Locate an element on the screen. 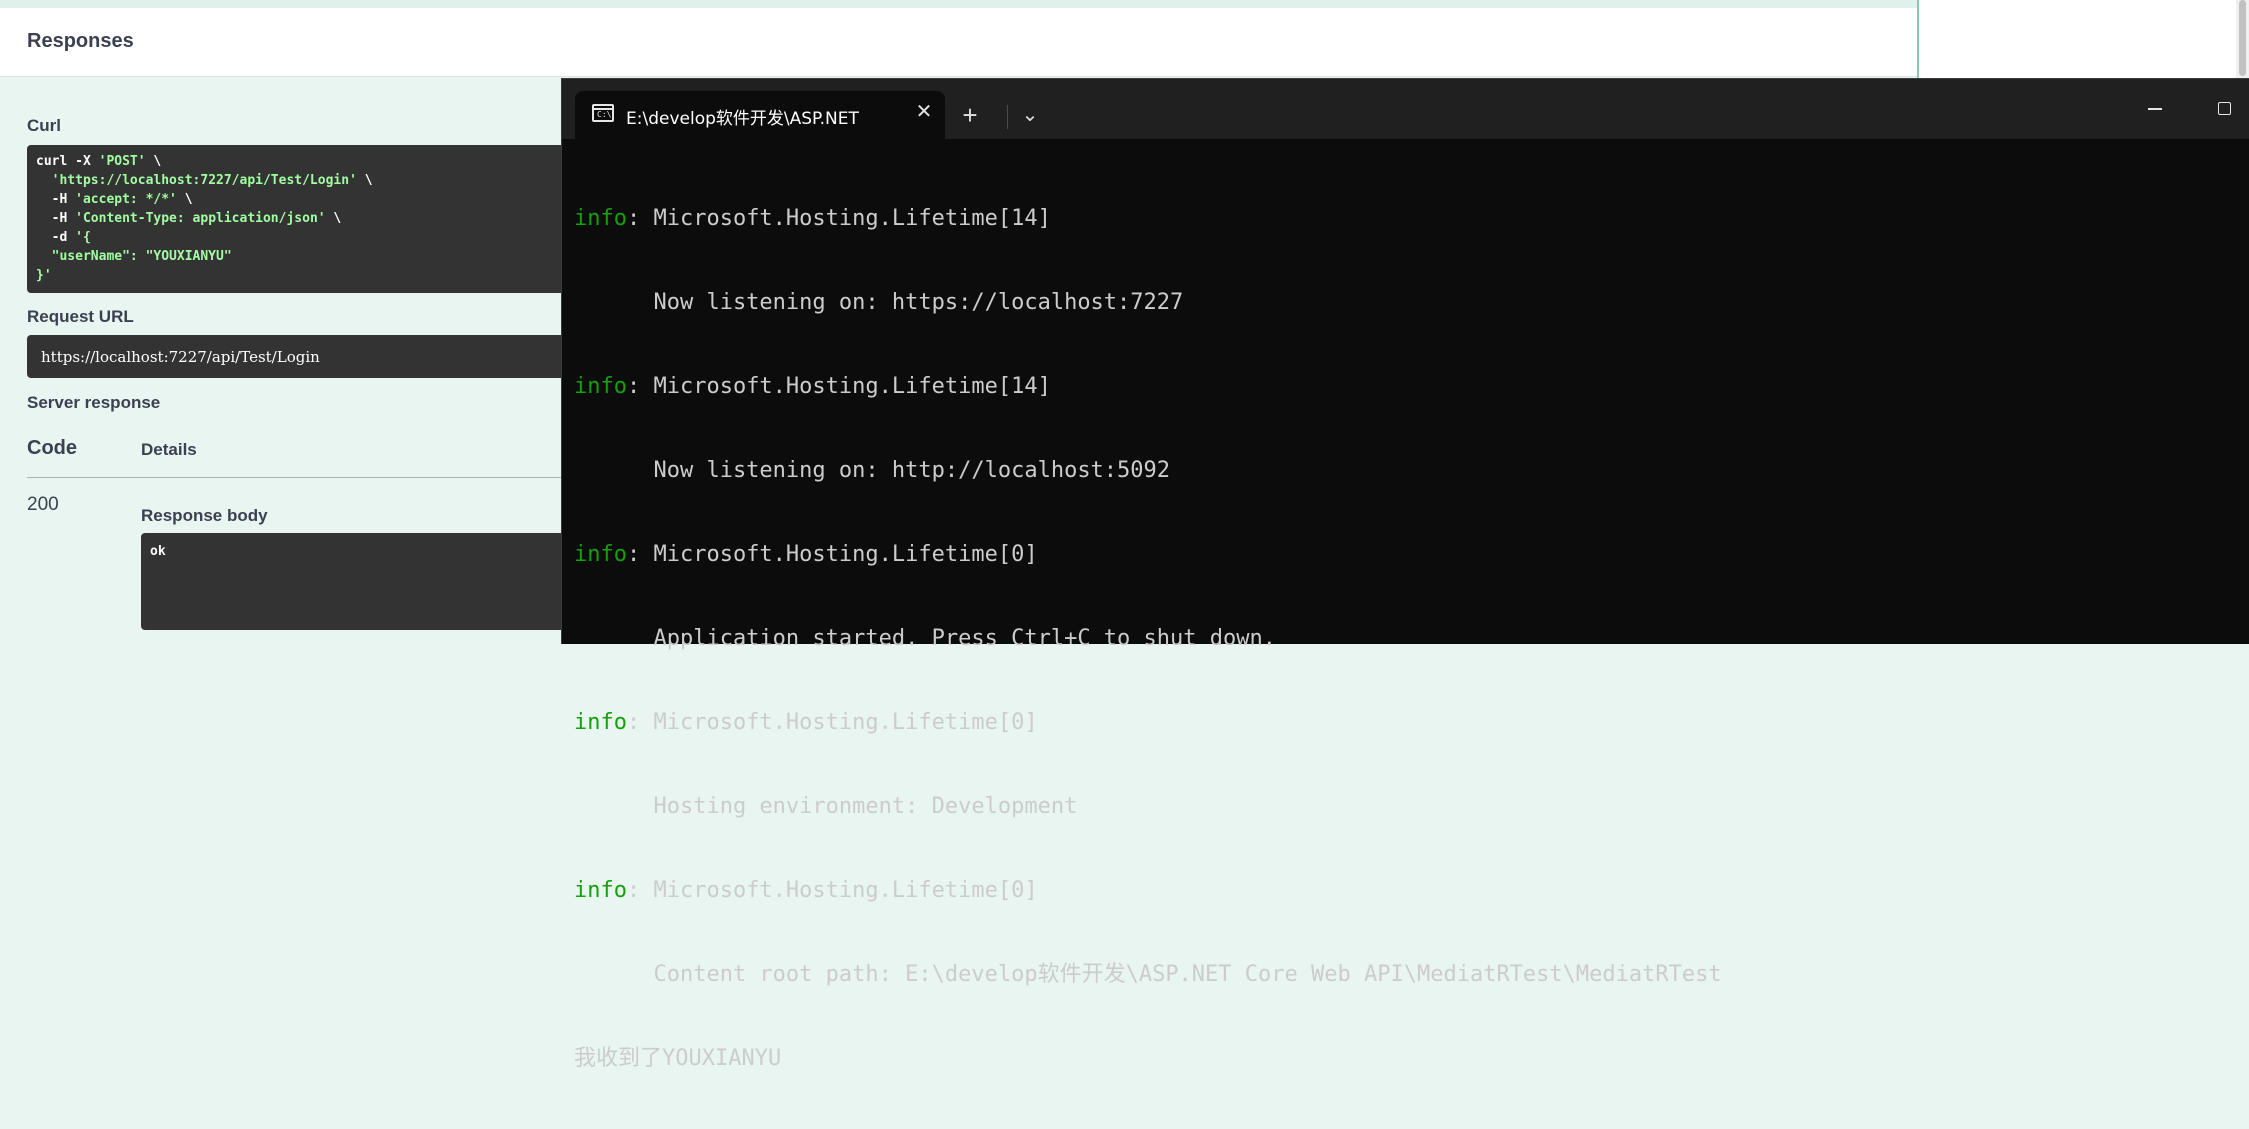 This screenshot has width=2249, height=1129. terminal-line: Hosting environment: Development is located at coordinates (826, 806).